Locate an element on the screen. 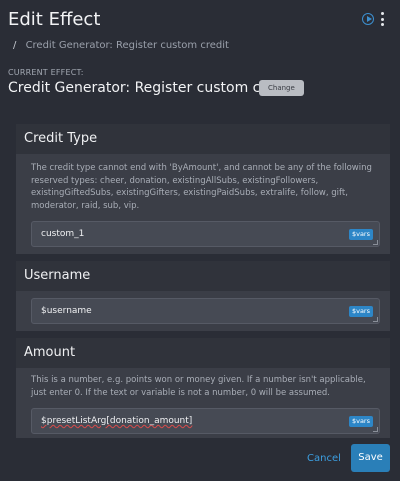  amount-vars-button: $vars is located at coordinates (360, 421).